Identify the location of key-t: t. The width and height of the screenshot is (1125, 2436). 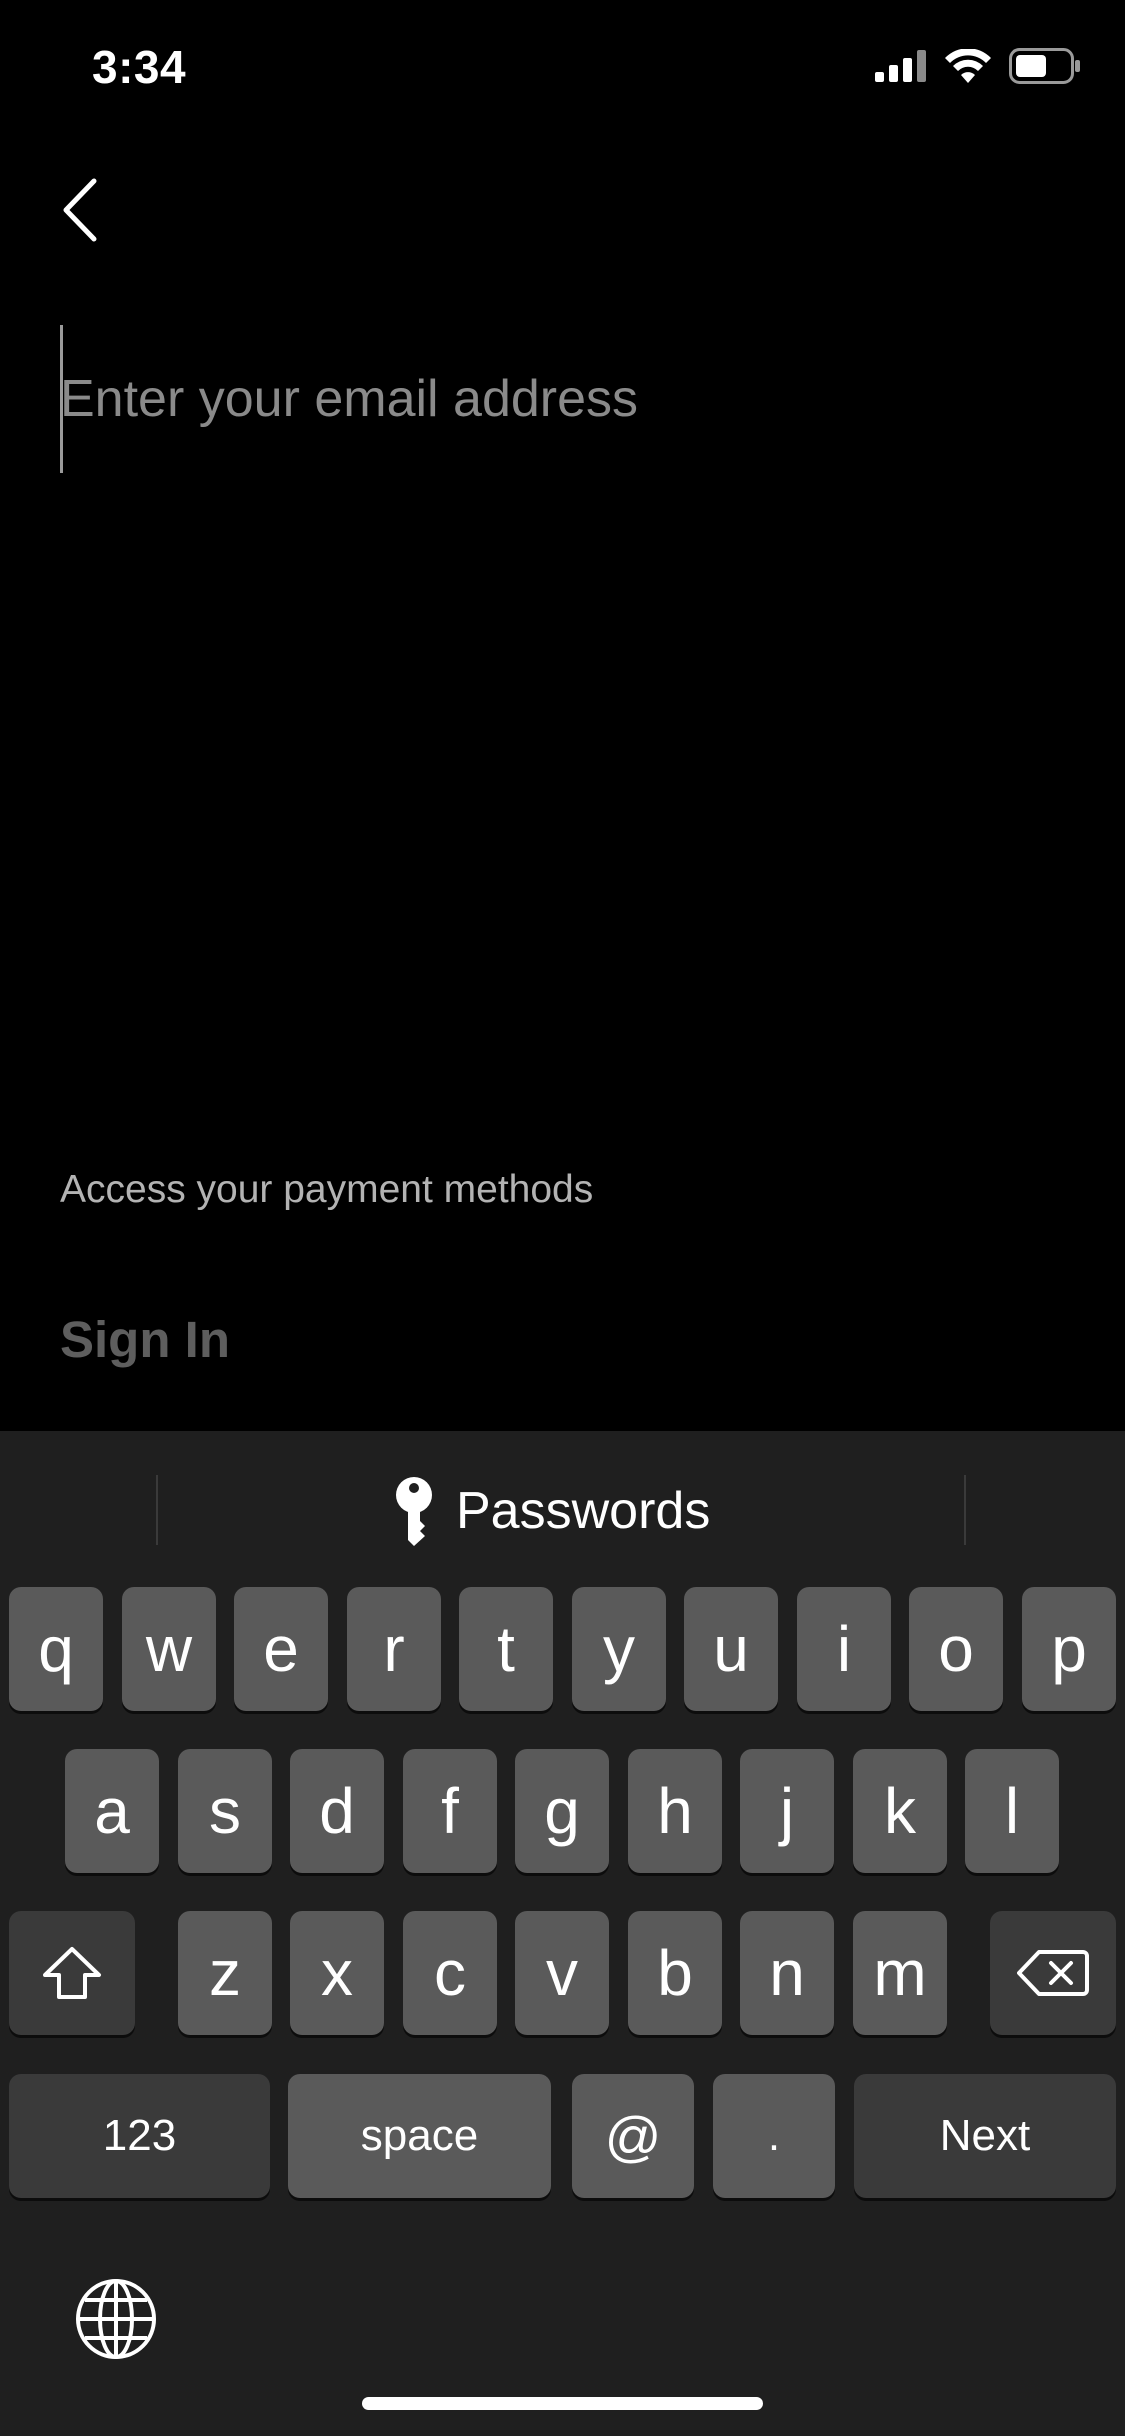
(506, 1649).